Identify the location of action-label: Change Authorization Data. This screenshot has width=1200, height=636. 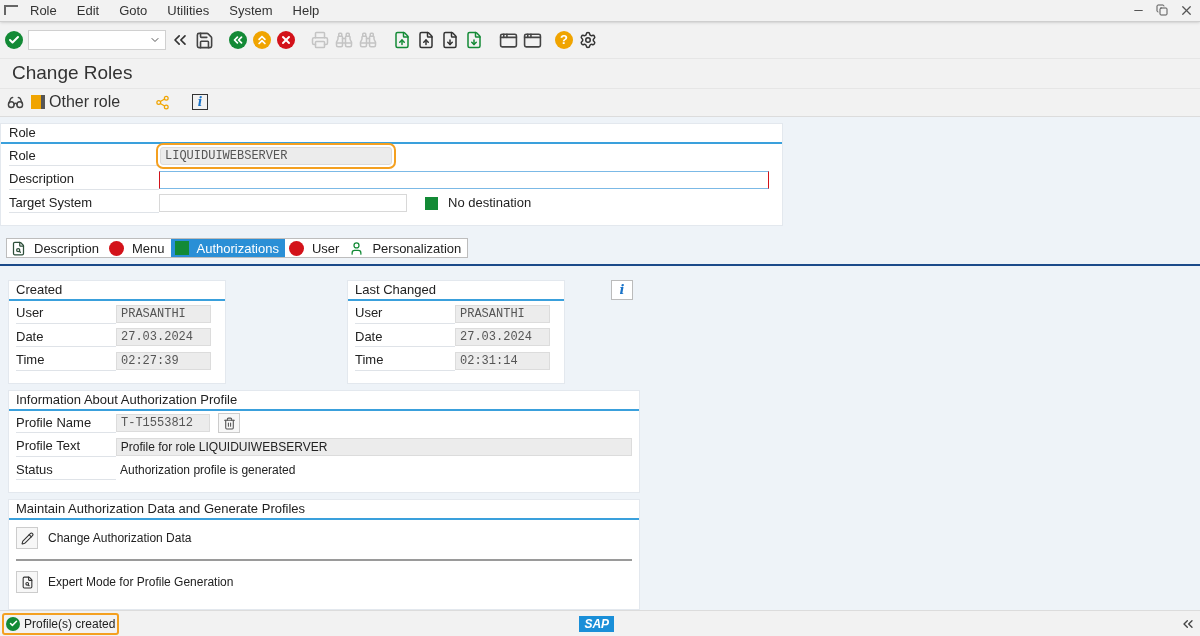
(120, 538).